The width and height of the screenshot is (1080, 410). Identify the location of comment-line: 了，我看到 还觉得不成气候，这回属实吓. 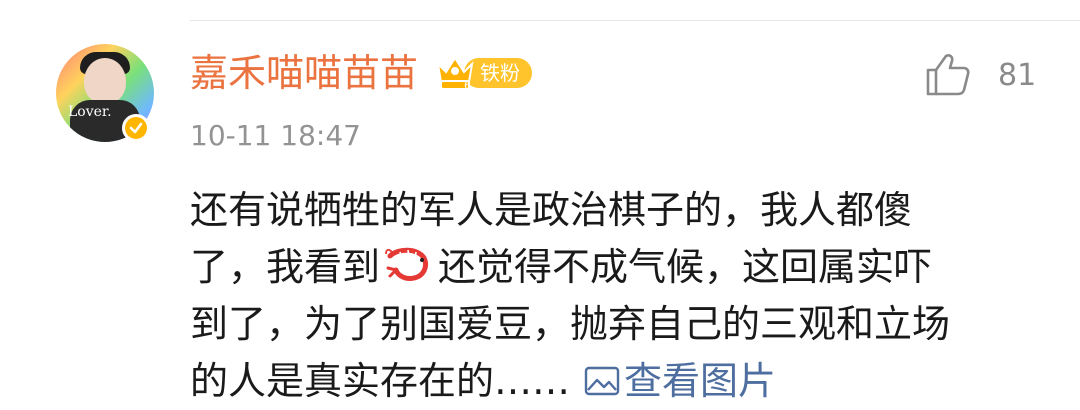
(620, 267).